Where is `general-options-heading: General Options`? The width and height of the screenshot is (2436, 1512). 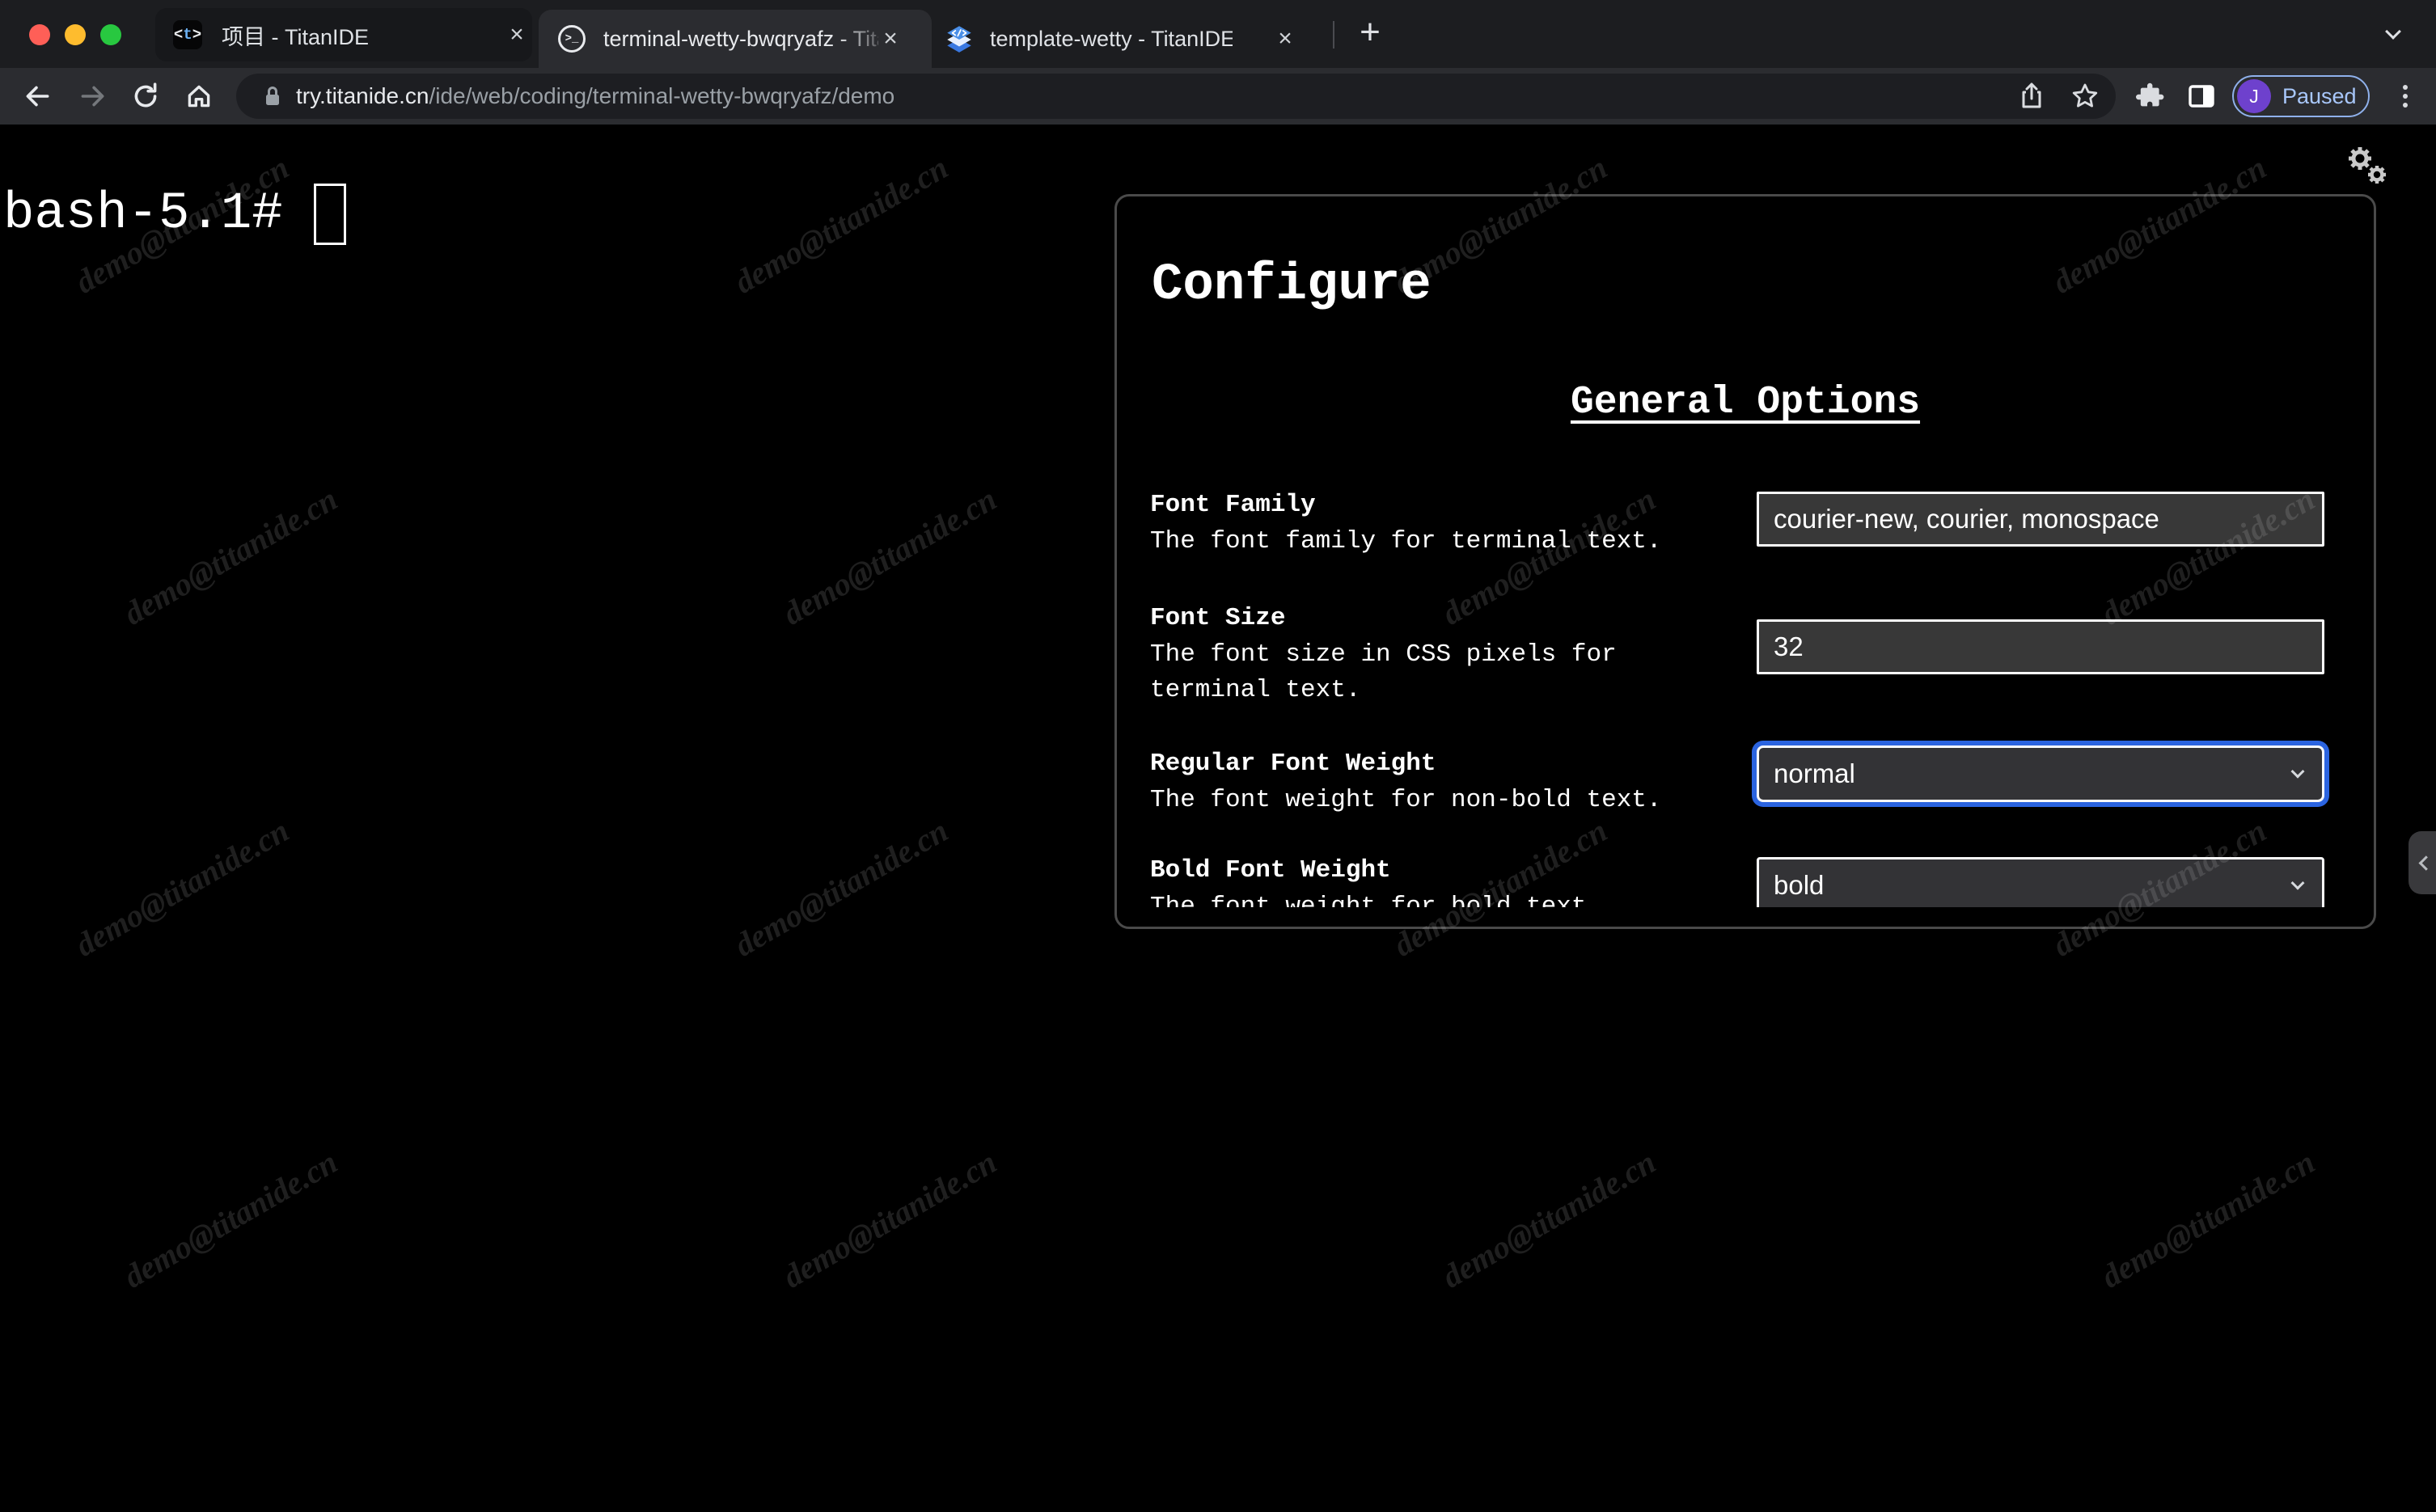 general-options-heading: General Options is located at coordinates (1745, 402).